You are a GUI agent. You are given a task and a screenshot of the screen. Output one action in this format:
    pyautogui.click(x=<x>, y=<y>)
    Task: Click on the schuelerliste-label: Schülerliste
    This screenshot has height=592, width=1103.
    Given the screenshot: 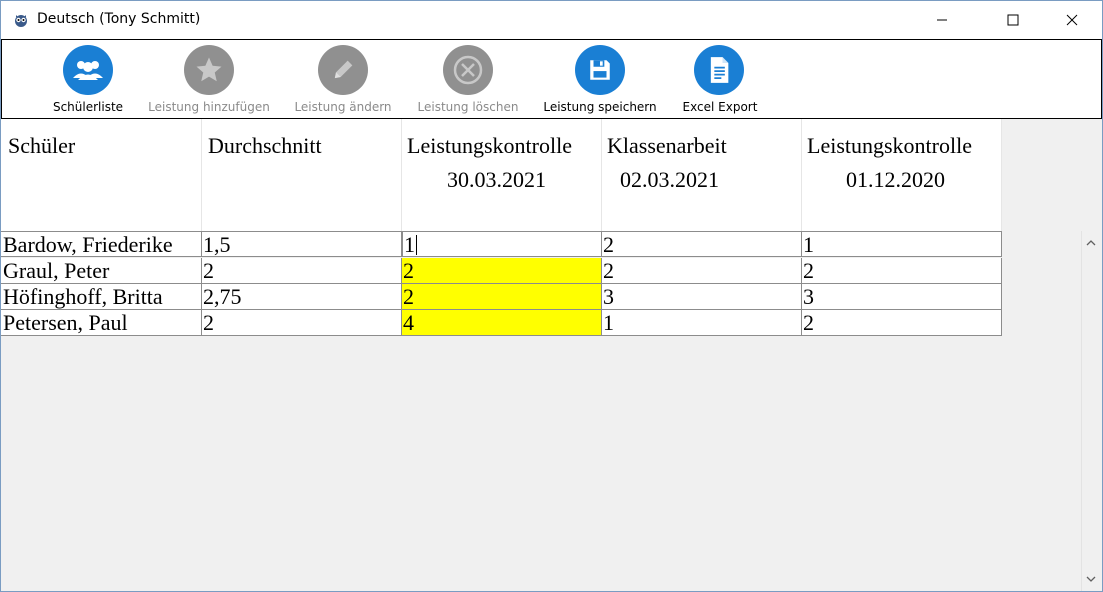 What is the action you would take?
    pyautogui.click(x=88, y=107)
    